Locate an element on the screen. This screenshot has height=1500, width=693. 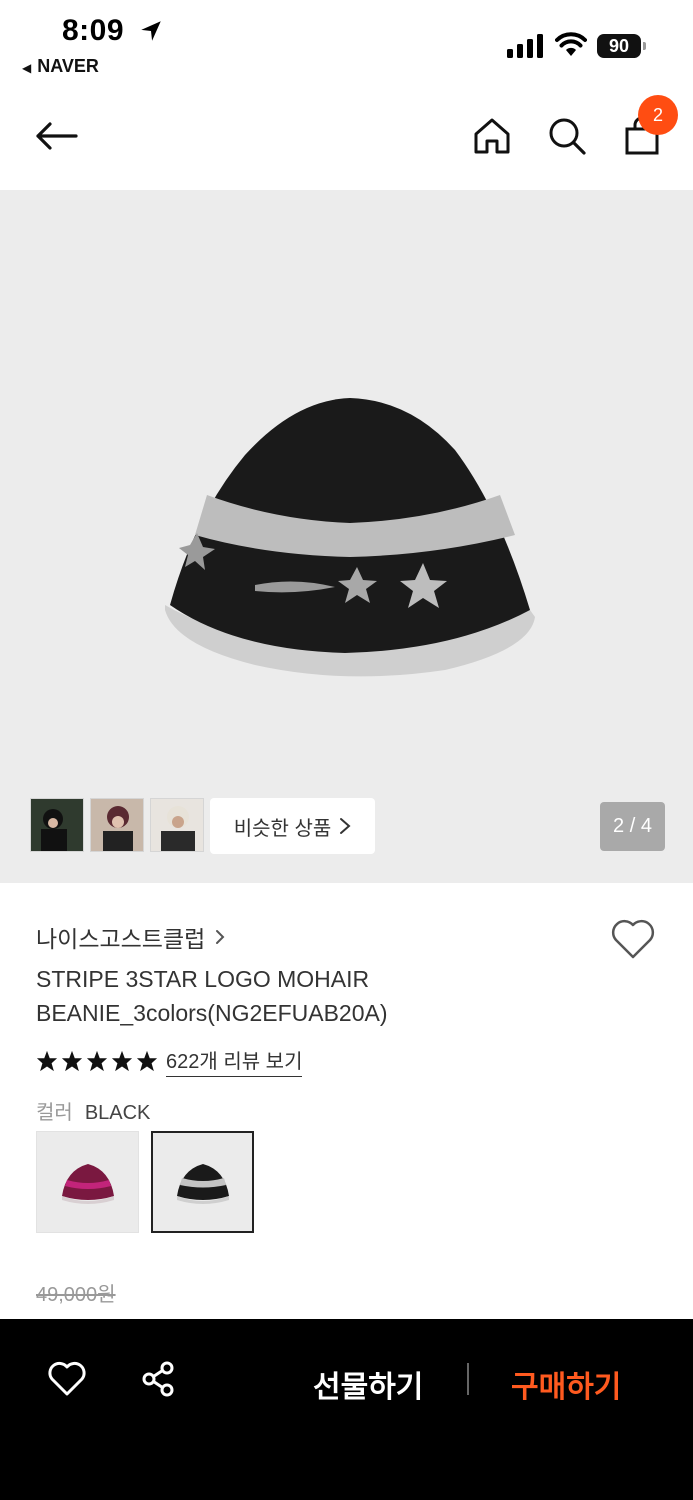
heart-icon is located at coordinates (67, 1379).